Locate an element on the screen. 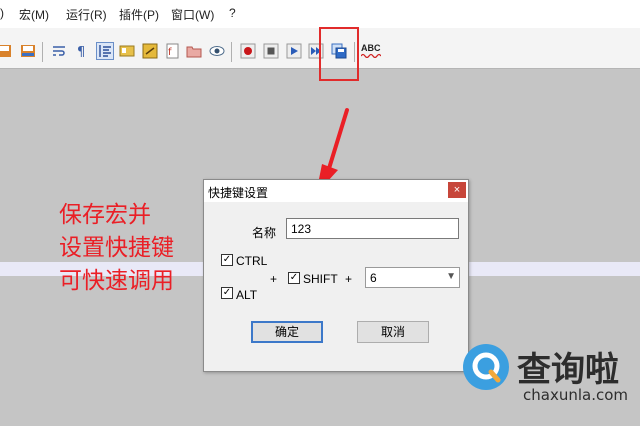 The width and height of the screenshot is (640, 426). save-icon is located at coordinates (6, 51).